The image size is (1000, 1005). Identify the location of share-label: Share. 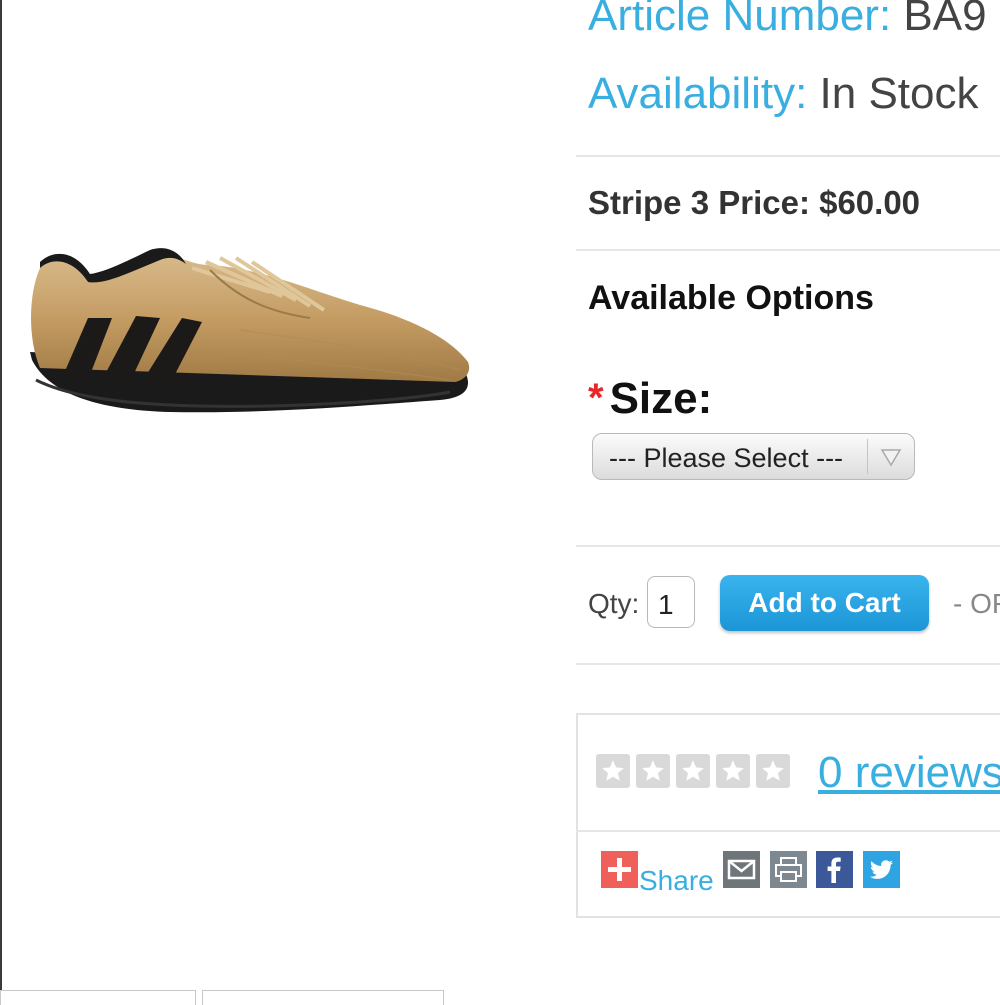
(676, 881).